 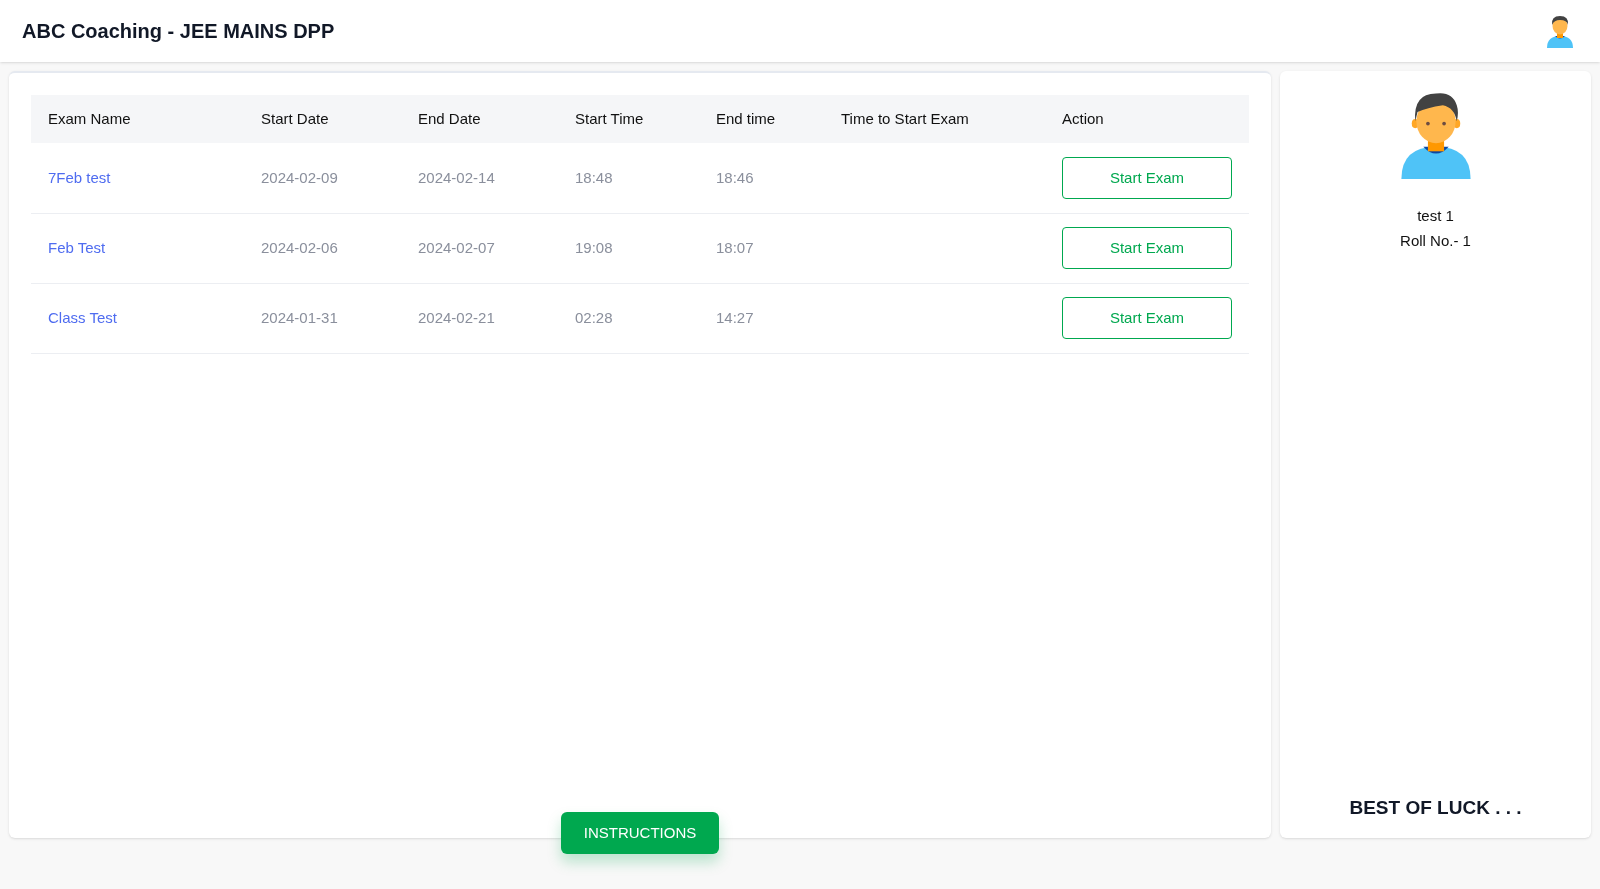 I want to click on app-title: ABC Coaching - JEE MAINS DPP, so click(x=178, y=31).